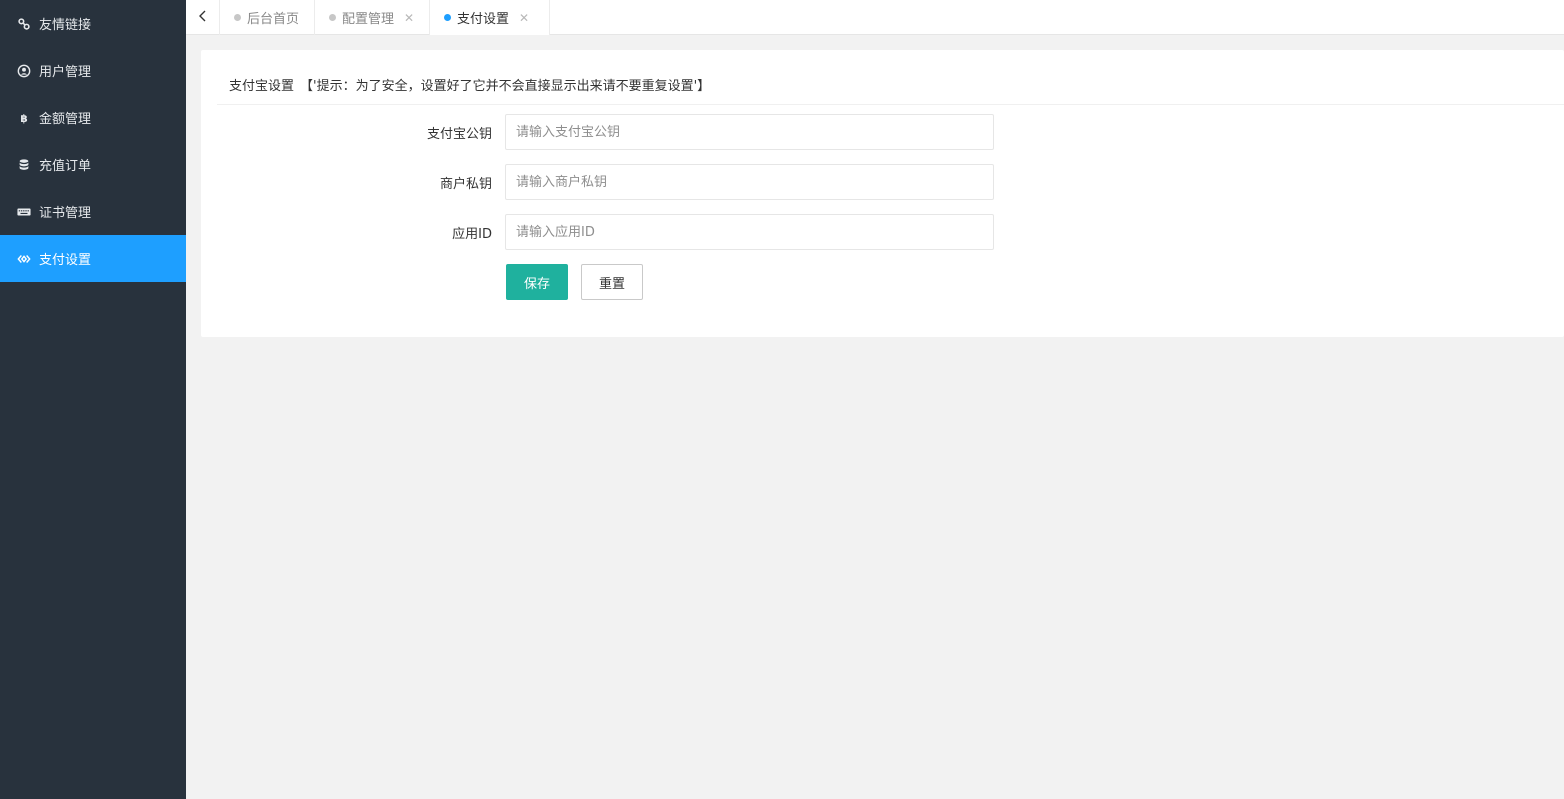  I want to click on sidebar-item-label: 支付设置, so click(65, 260).